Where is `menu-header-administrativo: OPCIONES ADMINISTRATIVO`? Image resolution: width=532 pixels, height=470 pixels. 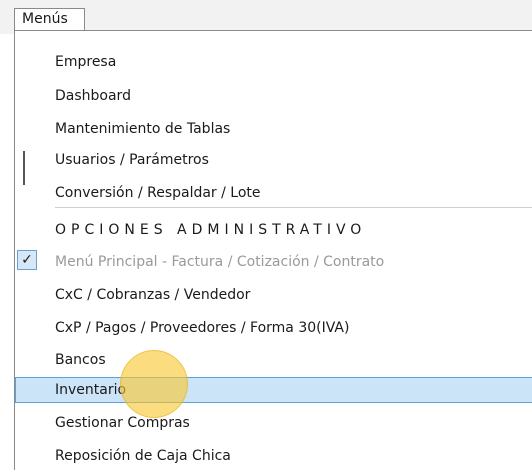 menu-header-administrativo: OPCIONES ADMINISTRATIVO is located at coordinates (273, 230).